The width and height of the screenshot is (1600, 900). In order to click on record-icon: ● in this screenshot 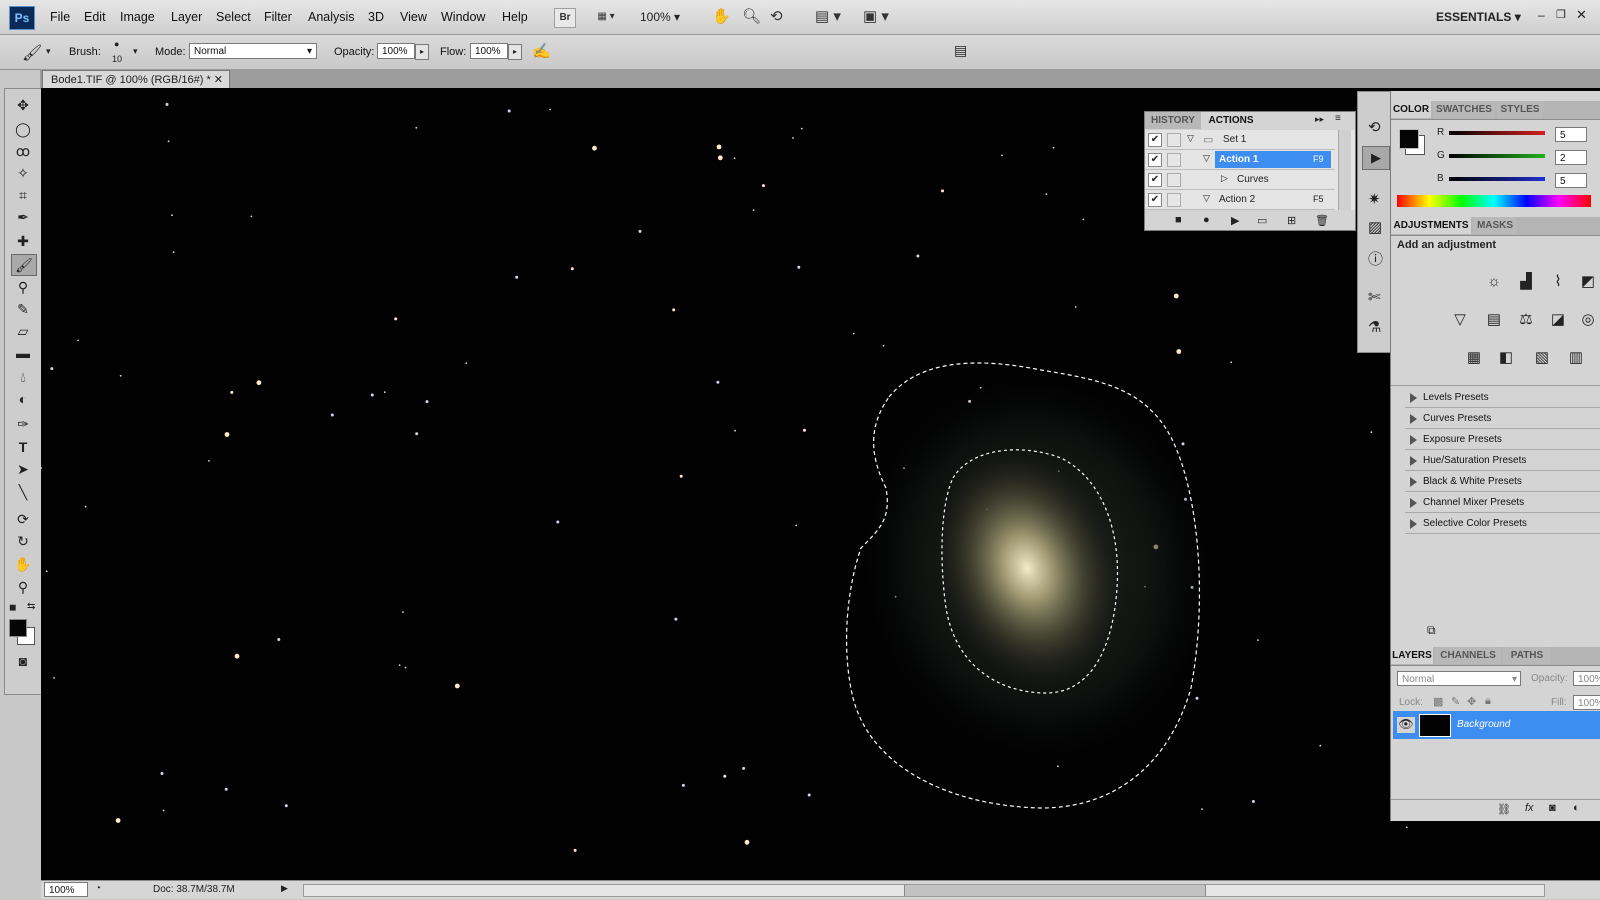, I will do `click(1206, 220)`.